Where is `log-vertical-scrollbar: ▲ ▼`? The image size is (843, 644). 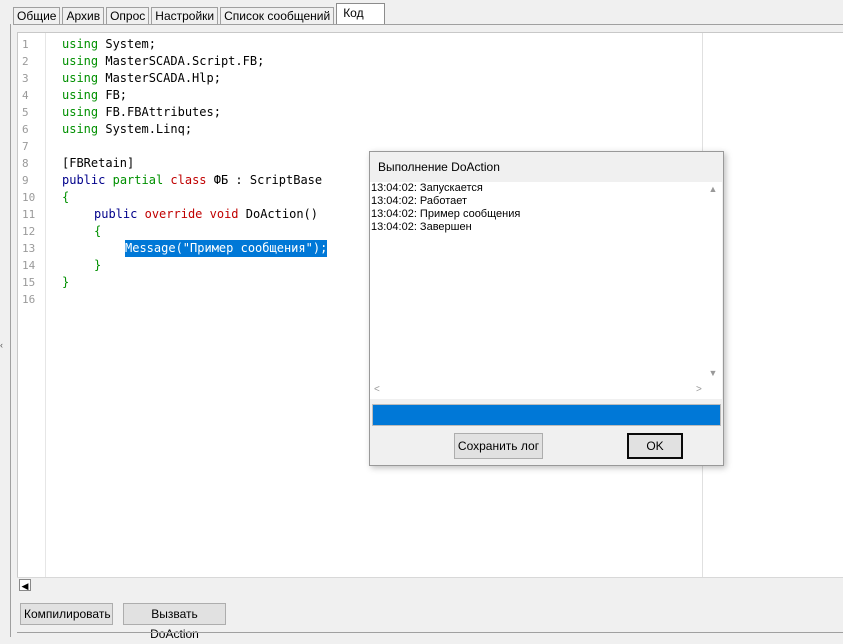
log-vertical-scrollbar: ▲ ▼ is located at coordinates (713, 290).